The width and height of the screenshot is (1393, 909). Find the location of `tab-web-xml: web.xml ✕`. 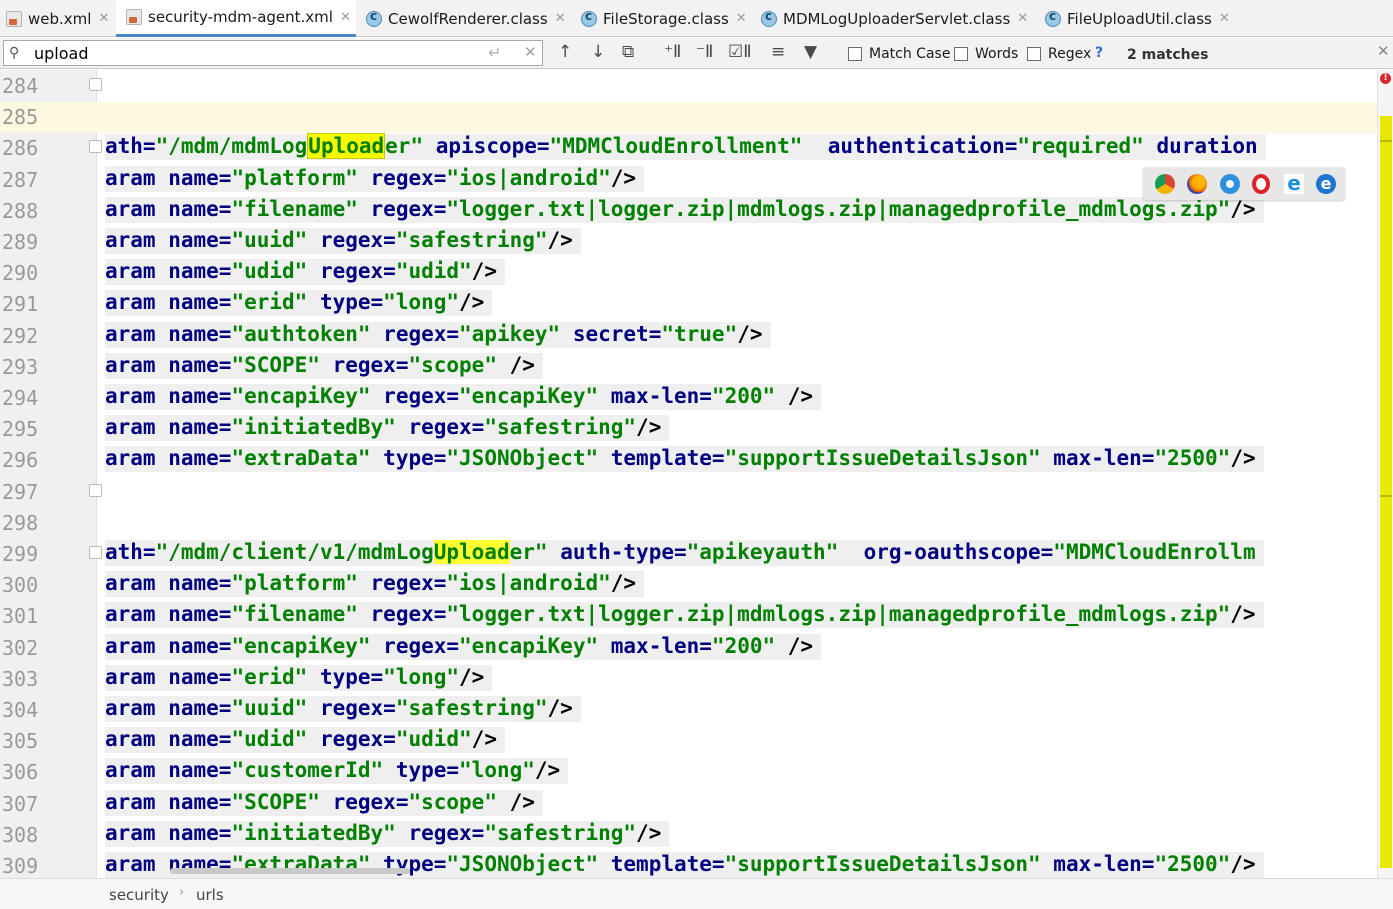

tab-web-xml: web.xml ✕ is located at coordinates (57, 18).